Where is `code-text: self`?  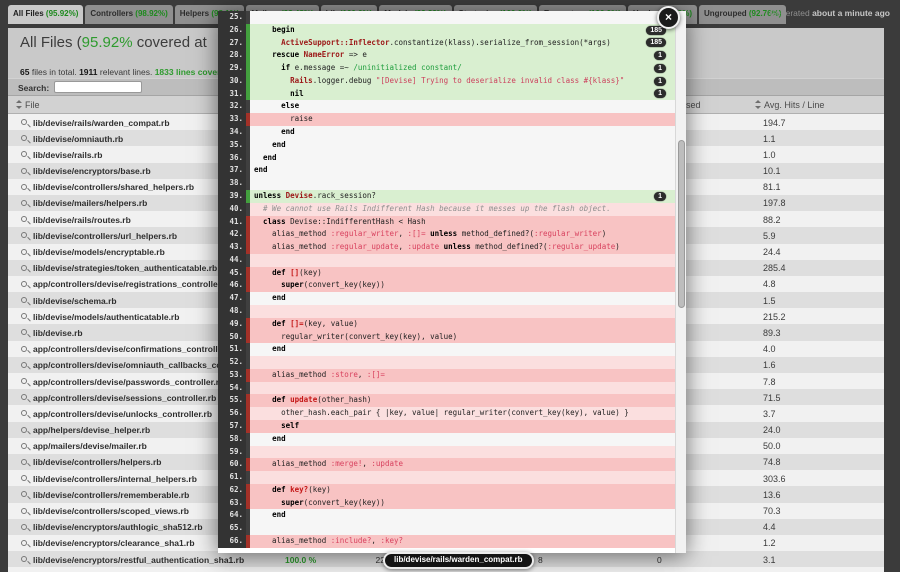
code-text: self is located at coordinates (290, 425).